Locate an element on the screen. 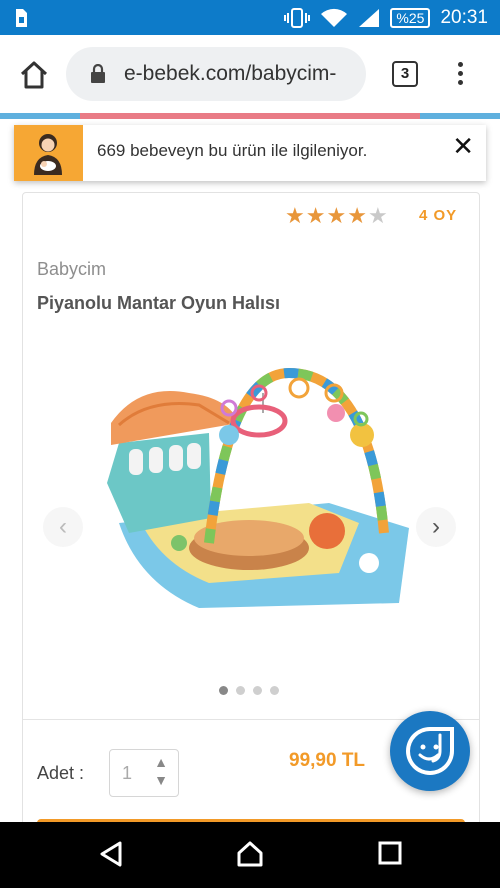 The height and width of the screenshot is (888, 500). recents-icon is located at coordinates (390, 853).